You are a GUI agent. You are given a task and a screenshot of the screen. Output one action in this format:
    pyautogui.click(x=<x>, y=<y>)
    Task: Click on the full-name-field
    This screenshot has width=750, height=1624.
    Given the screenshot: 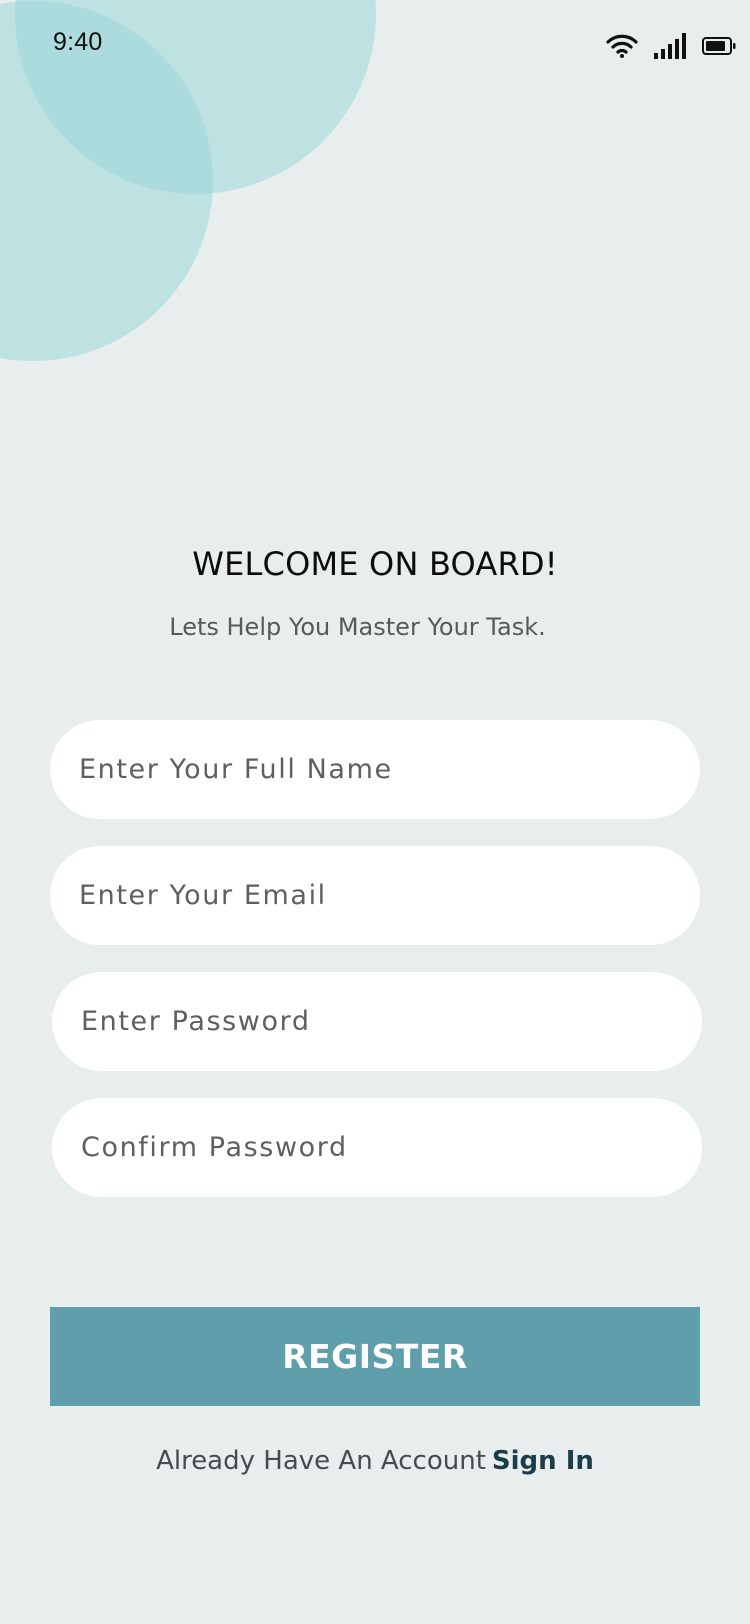 What is the action you would take?
    pyautogui.click(x=375, y=769)
    